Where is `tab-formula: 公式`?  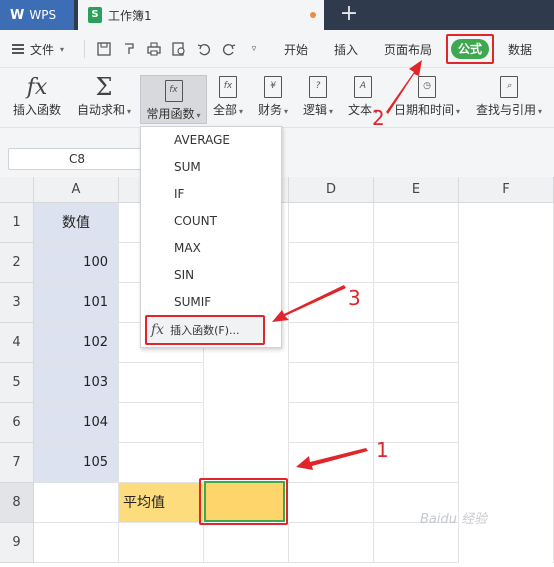
tab-formula: 公式 is located at coordinates (470, 49).